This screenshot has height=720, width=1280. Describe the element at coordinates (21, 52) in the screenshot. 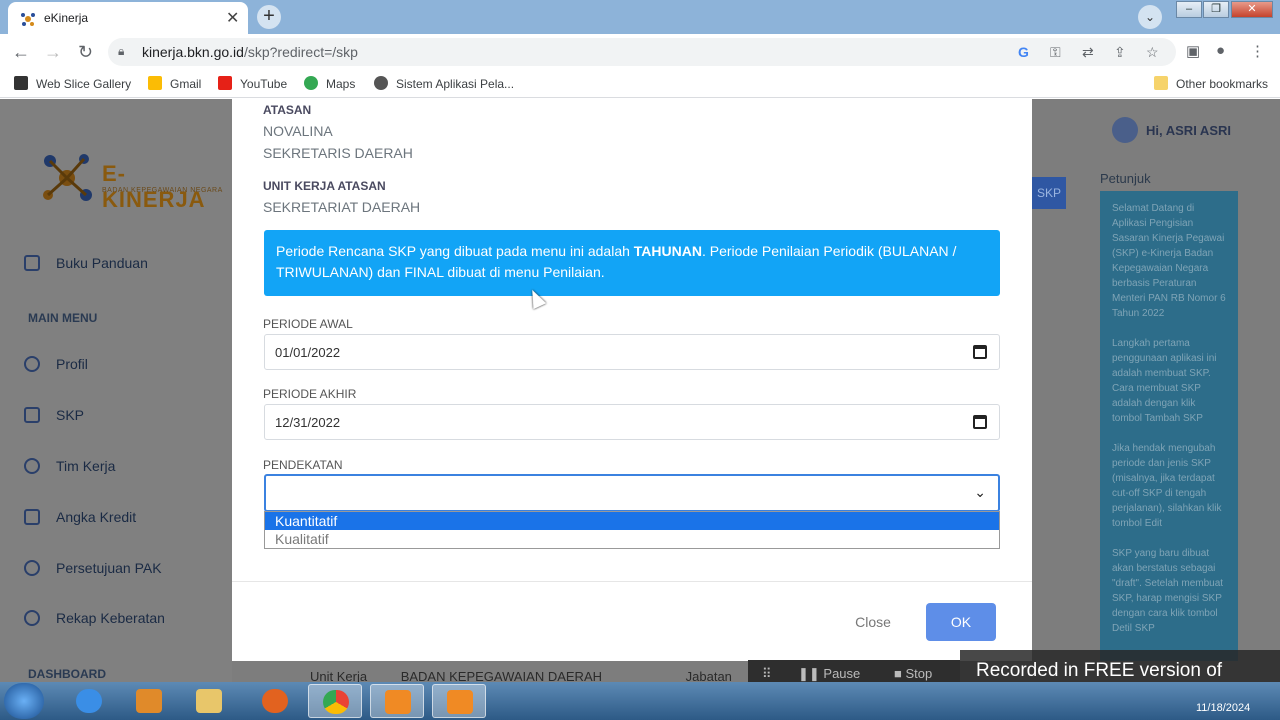

I see `back-arrow-icon: ←` at that location.